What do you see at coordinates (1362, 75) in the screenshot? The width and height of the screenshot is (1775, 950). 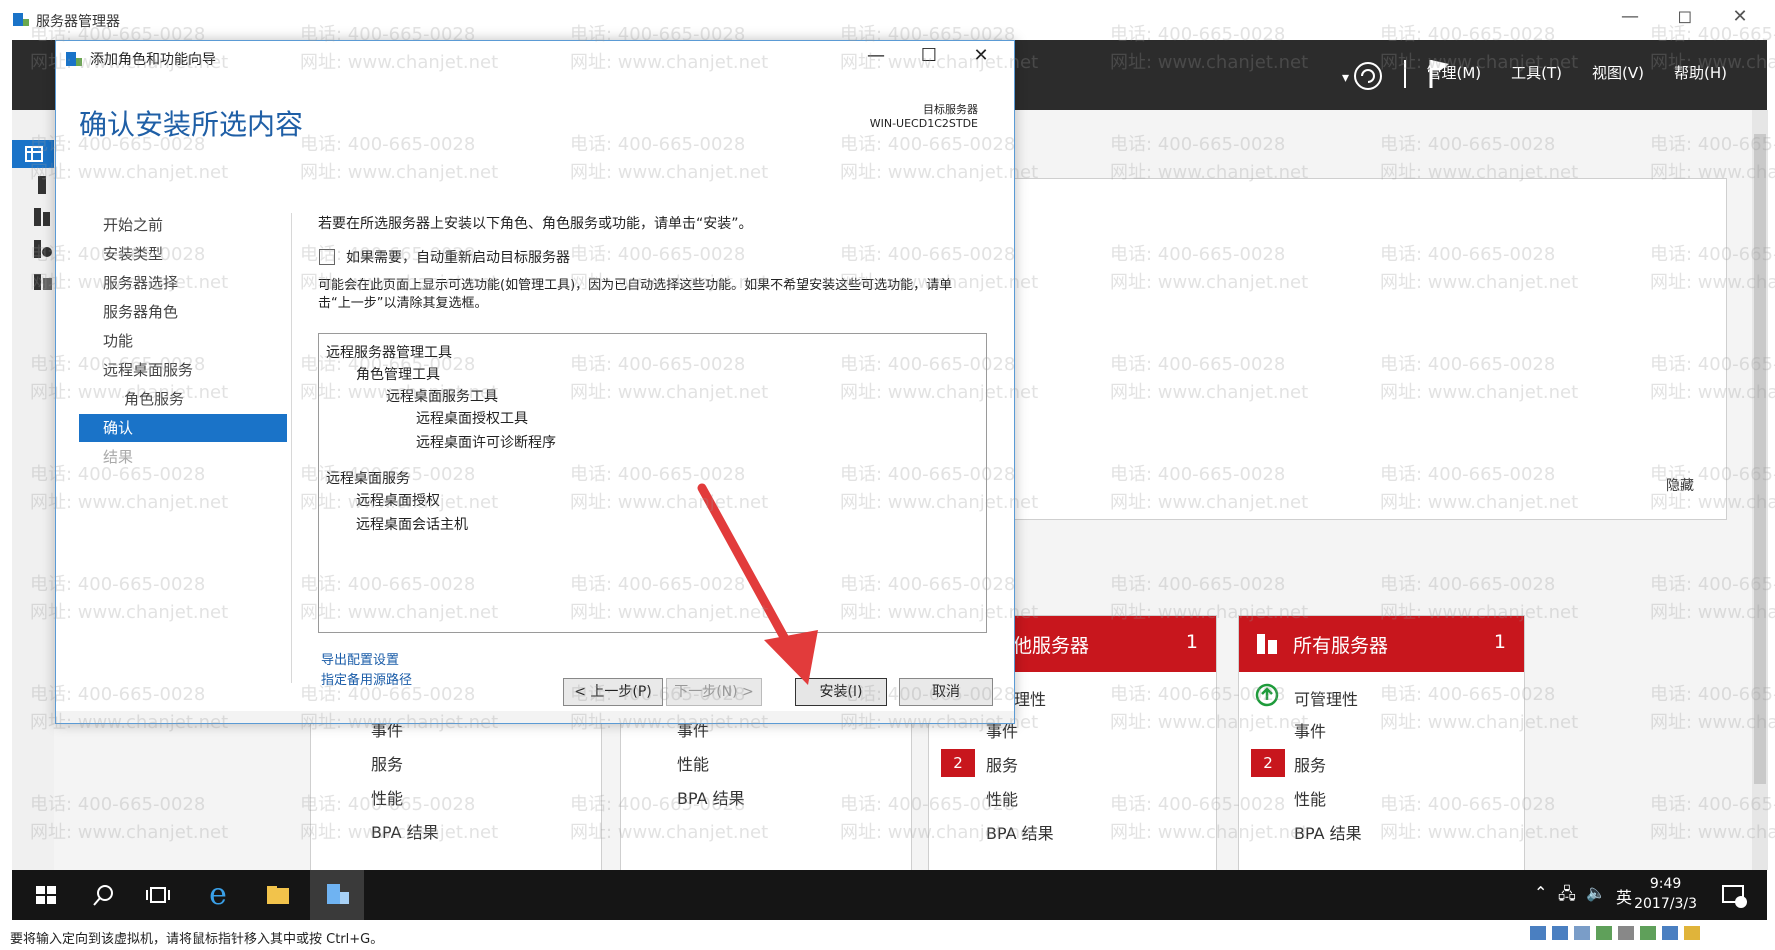 I see `refresh-icon: ▾` at bounding box center [1362, 75].